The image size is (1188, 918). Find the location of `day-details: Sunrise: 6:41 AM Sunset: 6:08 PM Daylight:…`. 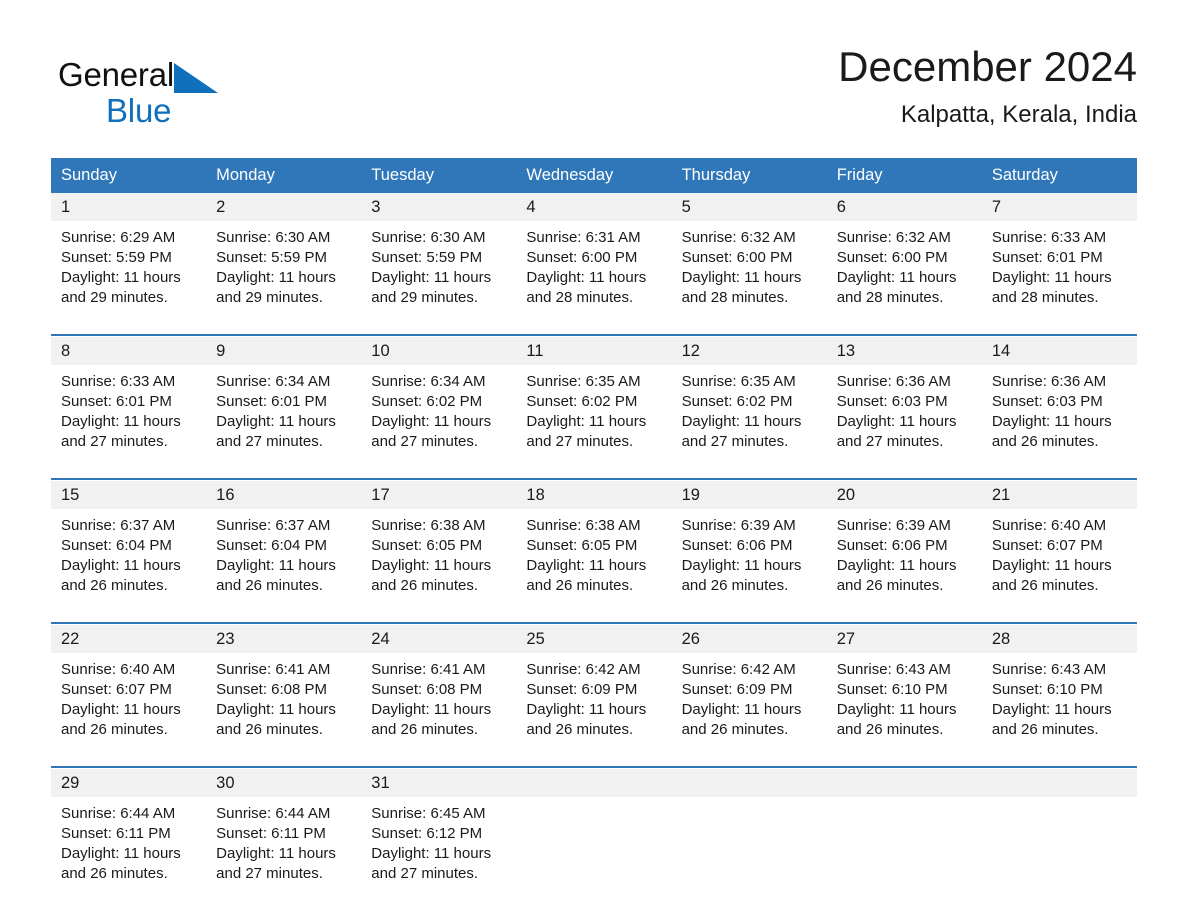

day-details: Sunrise: 6:41 AM Sunset: 6:08 PM Daylight:… is located at coordinates (439, 700).